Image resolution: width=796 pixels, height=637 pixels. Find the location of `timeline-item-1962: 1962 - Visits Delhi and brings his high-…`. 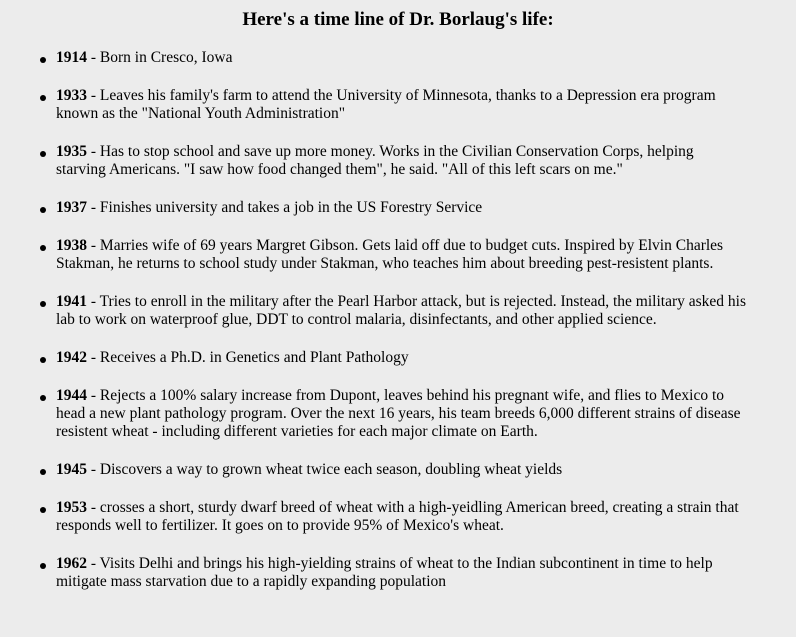

timeline-item-1962: 1962 - Visits Delhi and brings his high-… is located at coordinates (393, 573).